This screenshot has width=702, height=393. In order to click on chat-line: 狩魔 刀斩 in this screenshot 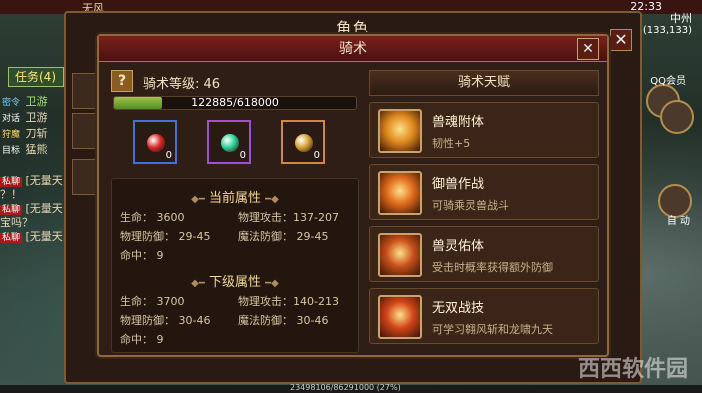, I will do `click(25, 133)`.